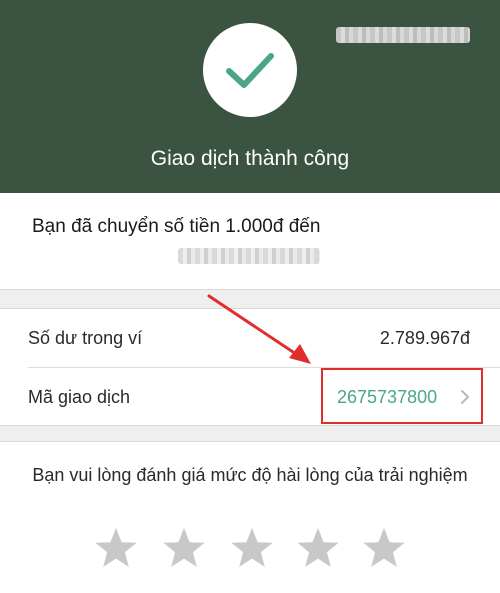 The width and height of the screenshot is (500, 593). What do you see at coordinates (176, 226) in the screenshot?
I see `transfer-message: Bạn đã chuyển số tiền 1.000đ đến` at bounding box center [176, 226].